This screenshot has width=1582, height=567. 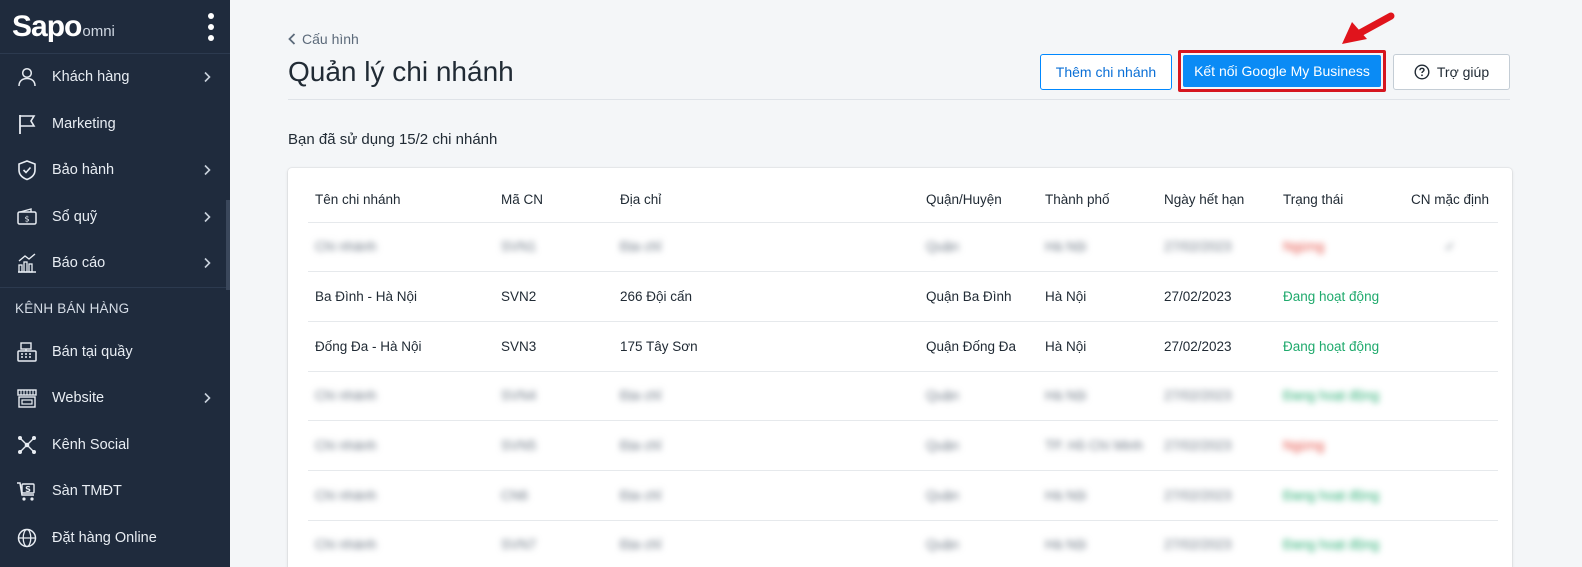 What do you see at coordinates (211, 27) in the screenshot?
I see `more-menu-icon` at bounding box center [211, 27].